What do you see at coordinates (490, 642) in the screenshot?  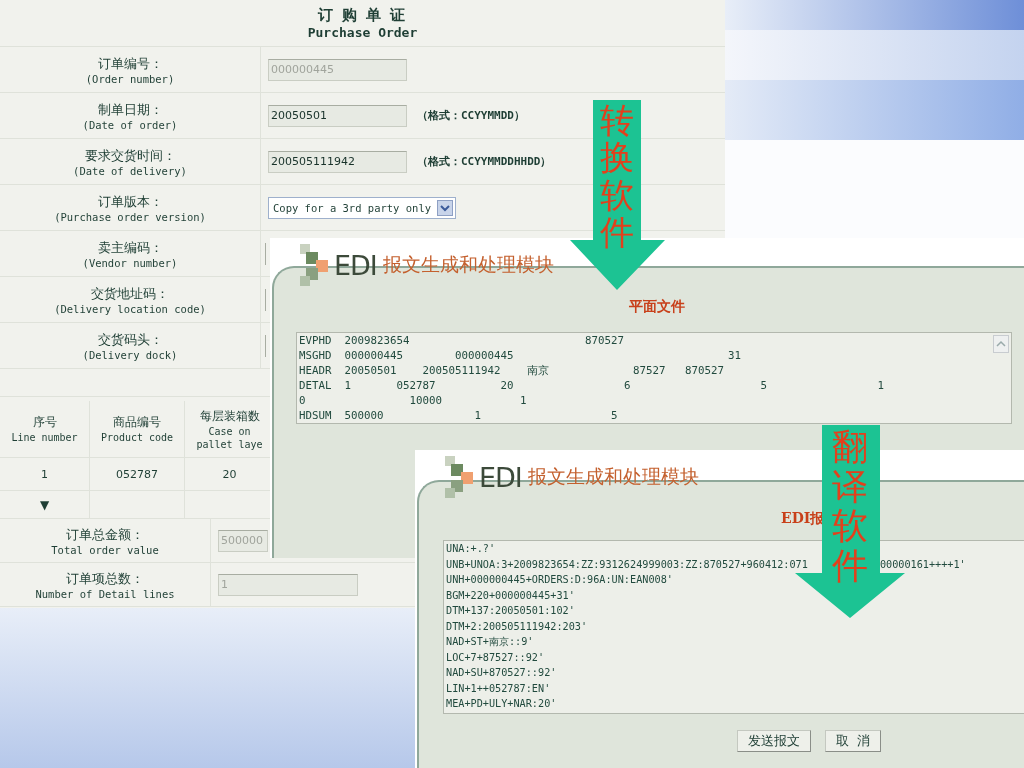 I see `edi-line-text: NAD+ST+南京::9'` at bounding box center [490, 642].